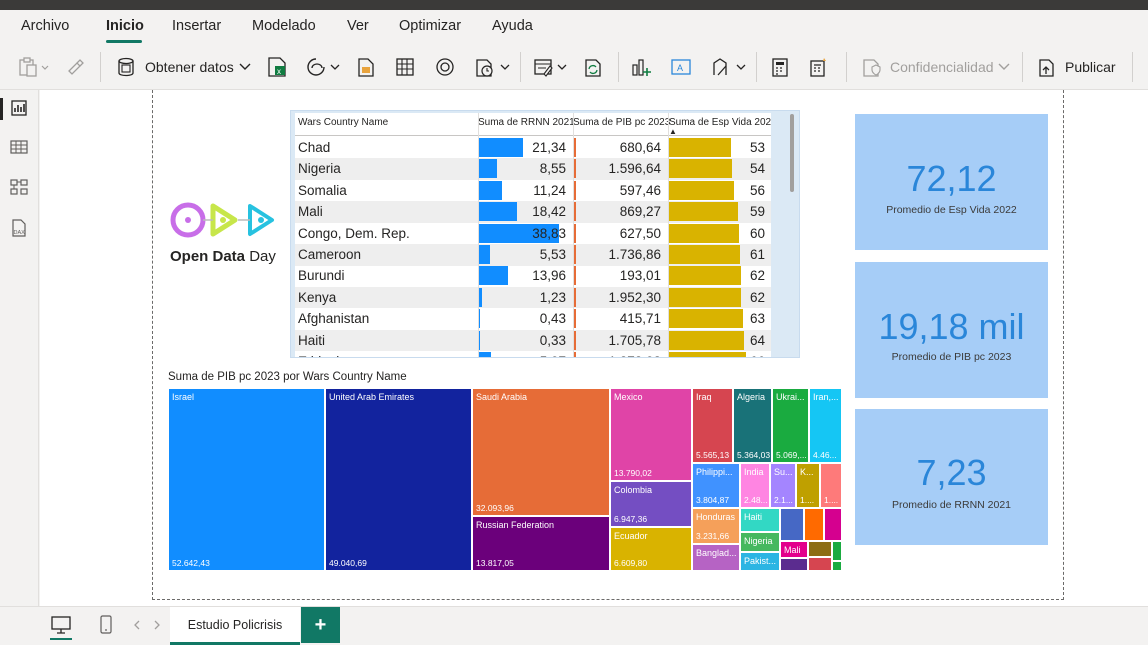  What do you see at coordinates (320, 625) in the screenshot?
I see `add-page-button: +` at bounding box center [320, 625].